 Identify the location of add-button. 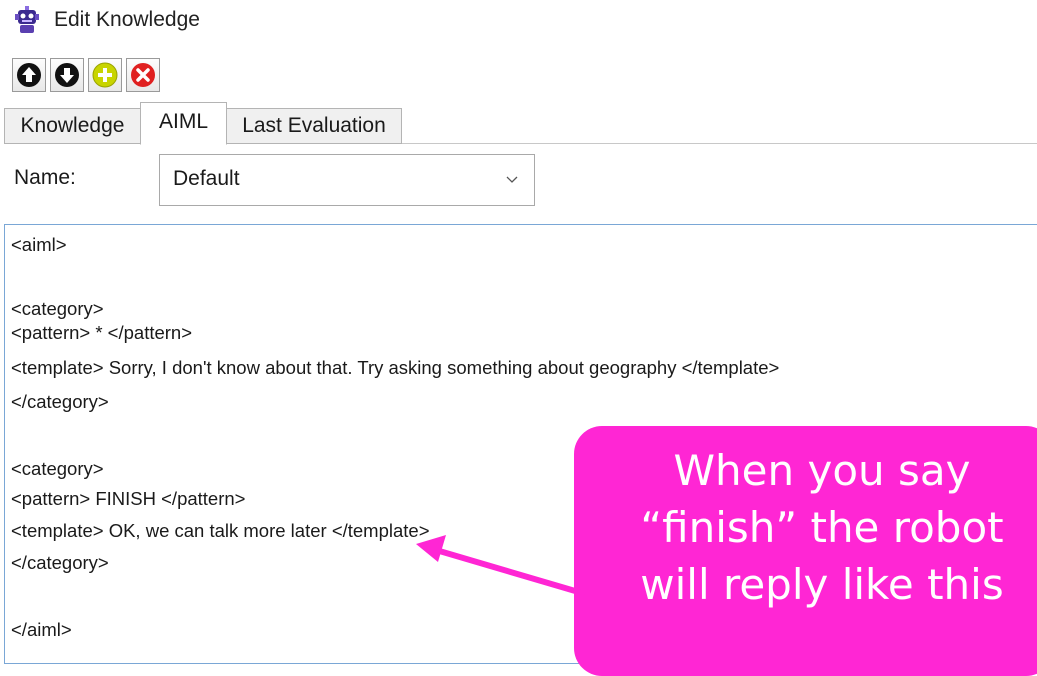
(105, 75).